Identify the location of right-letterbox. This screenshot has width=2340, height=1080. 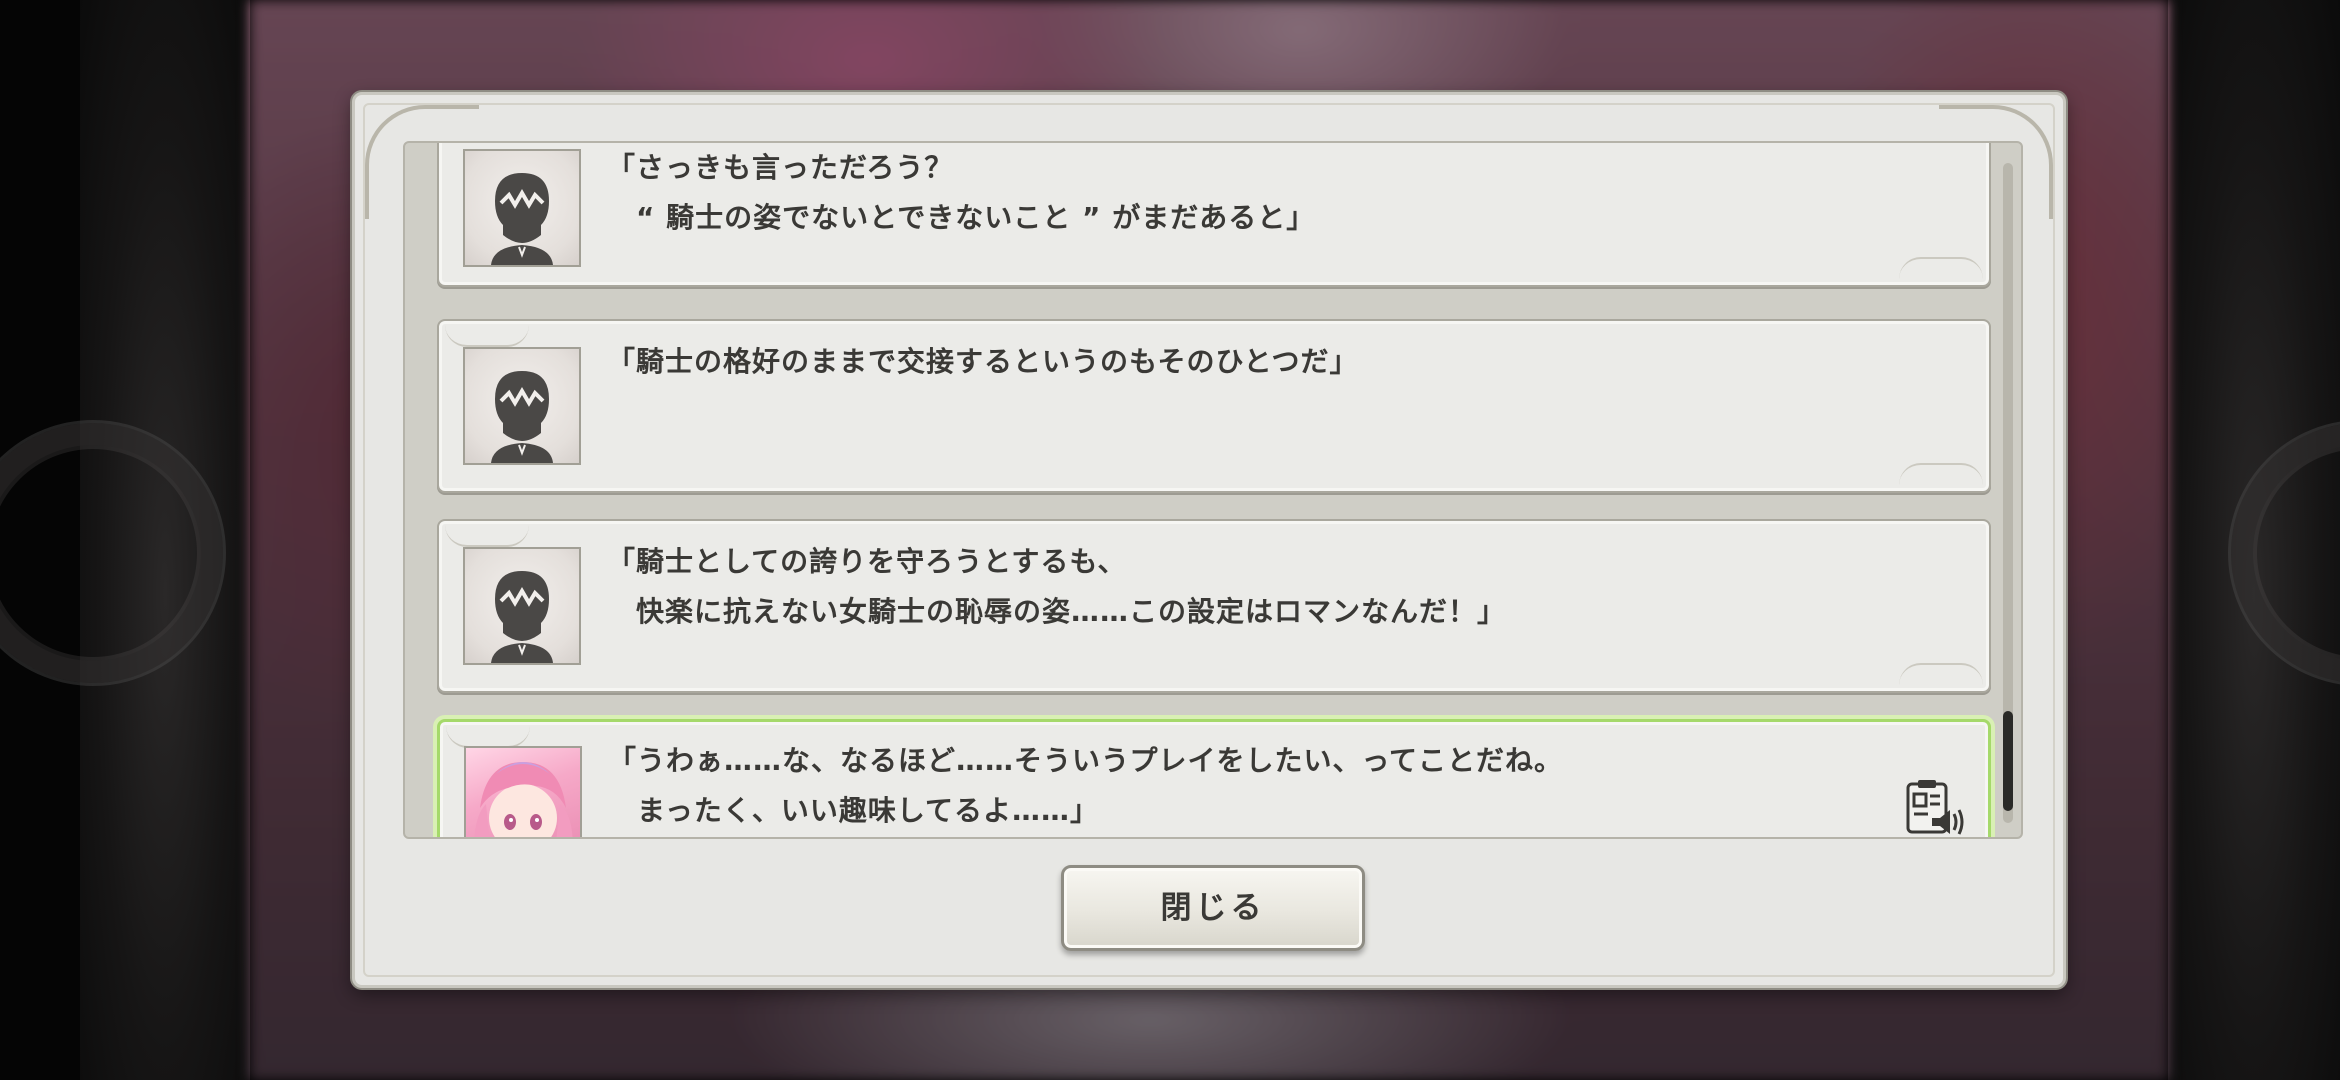
(2254, 540).